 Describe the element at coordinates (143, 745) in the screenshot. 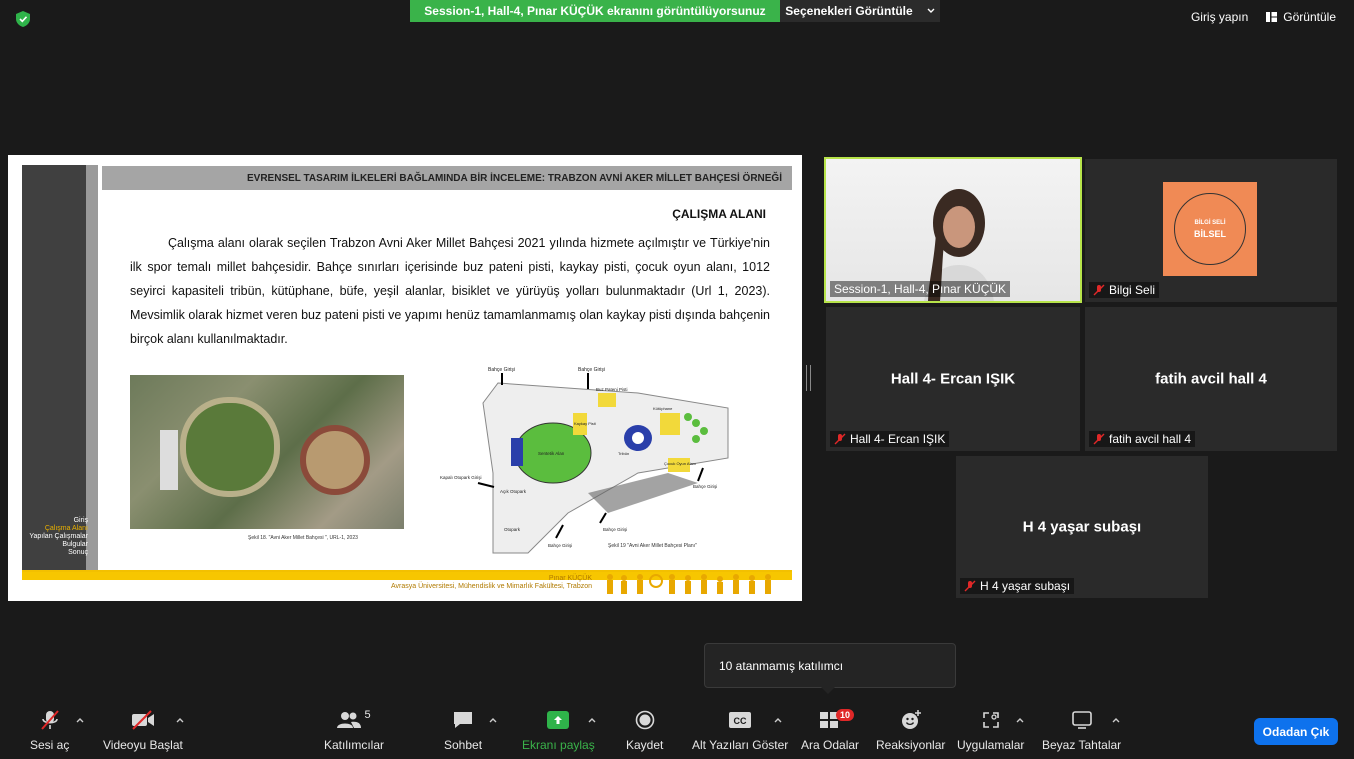

I see `start-video-label: Videoyu Başlat` at that location.